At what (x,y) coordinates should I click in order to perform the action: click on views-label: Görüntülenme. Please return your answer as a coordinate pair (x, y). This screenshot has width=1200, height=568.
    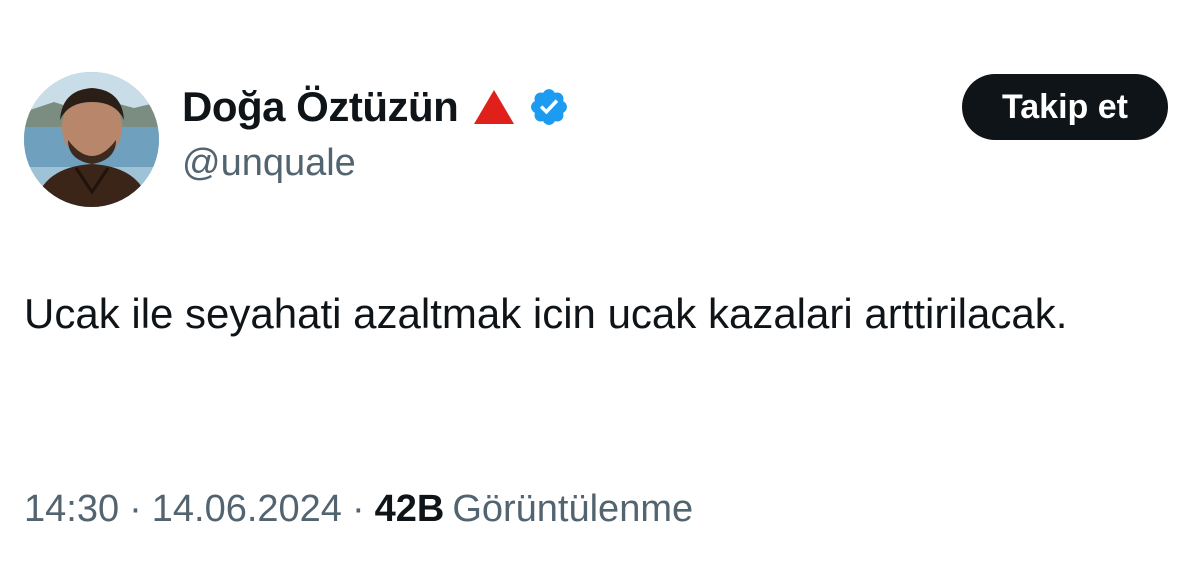
    Looking at the image, I should click on (573, 509).